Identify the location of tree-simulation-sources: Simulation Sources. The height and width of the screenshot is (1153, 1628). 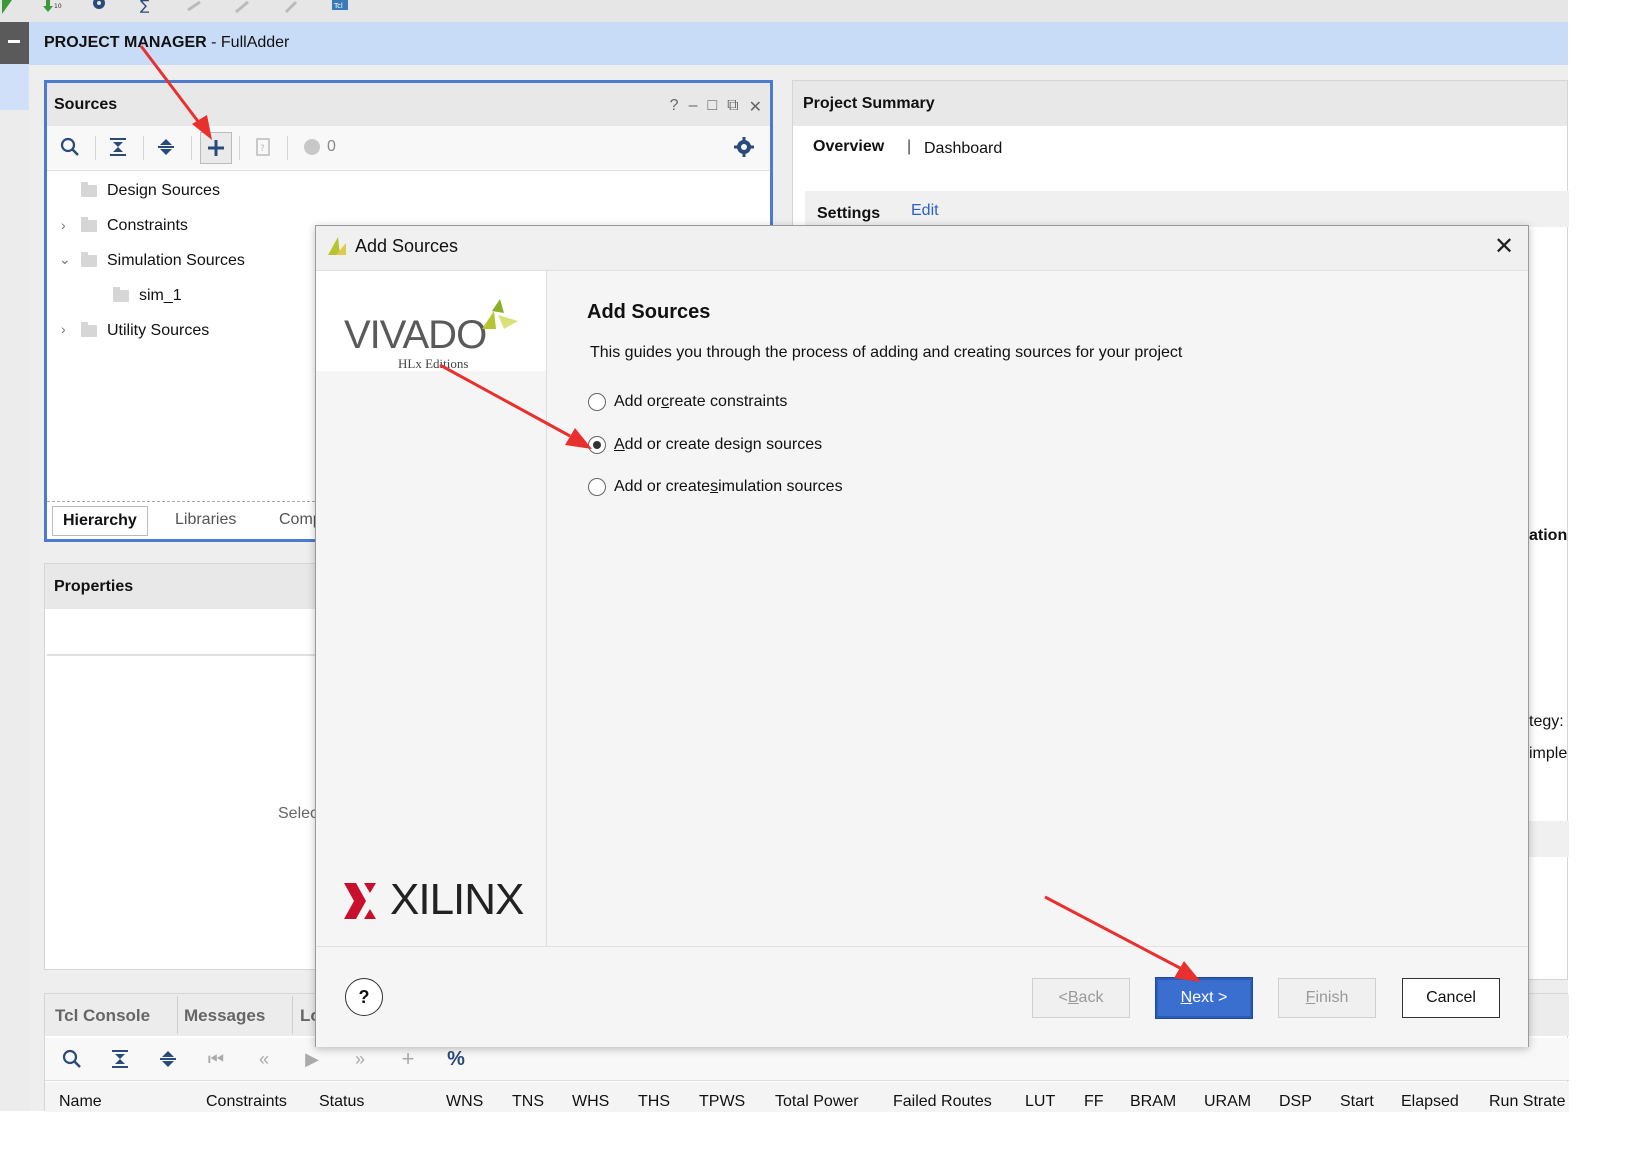
(163, 261).